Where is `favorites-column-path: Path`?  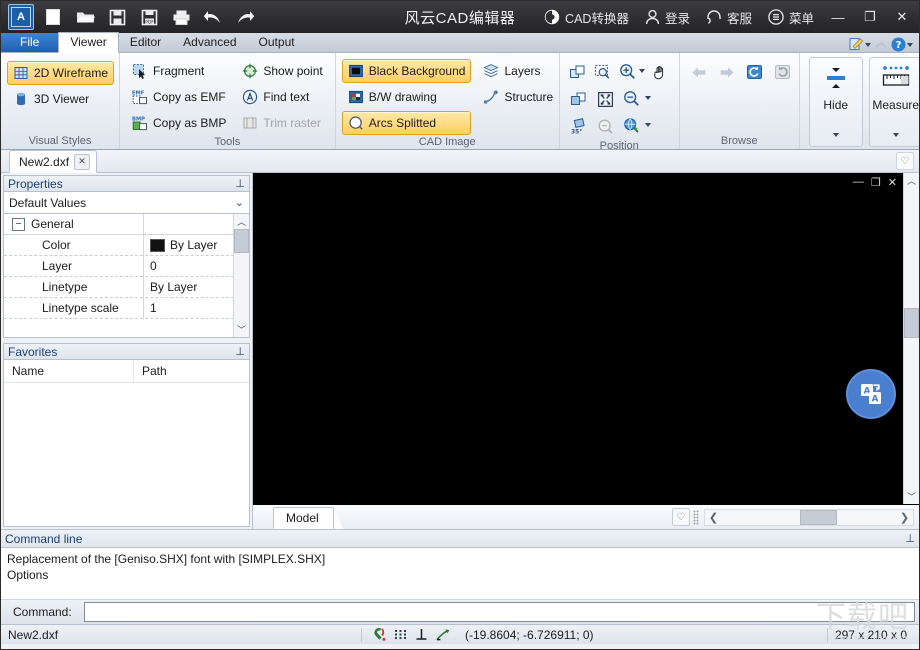
favorites-column-path: Path is located at coordinates (150, 371).